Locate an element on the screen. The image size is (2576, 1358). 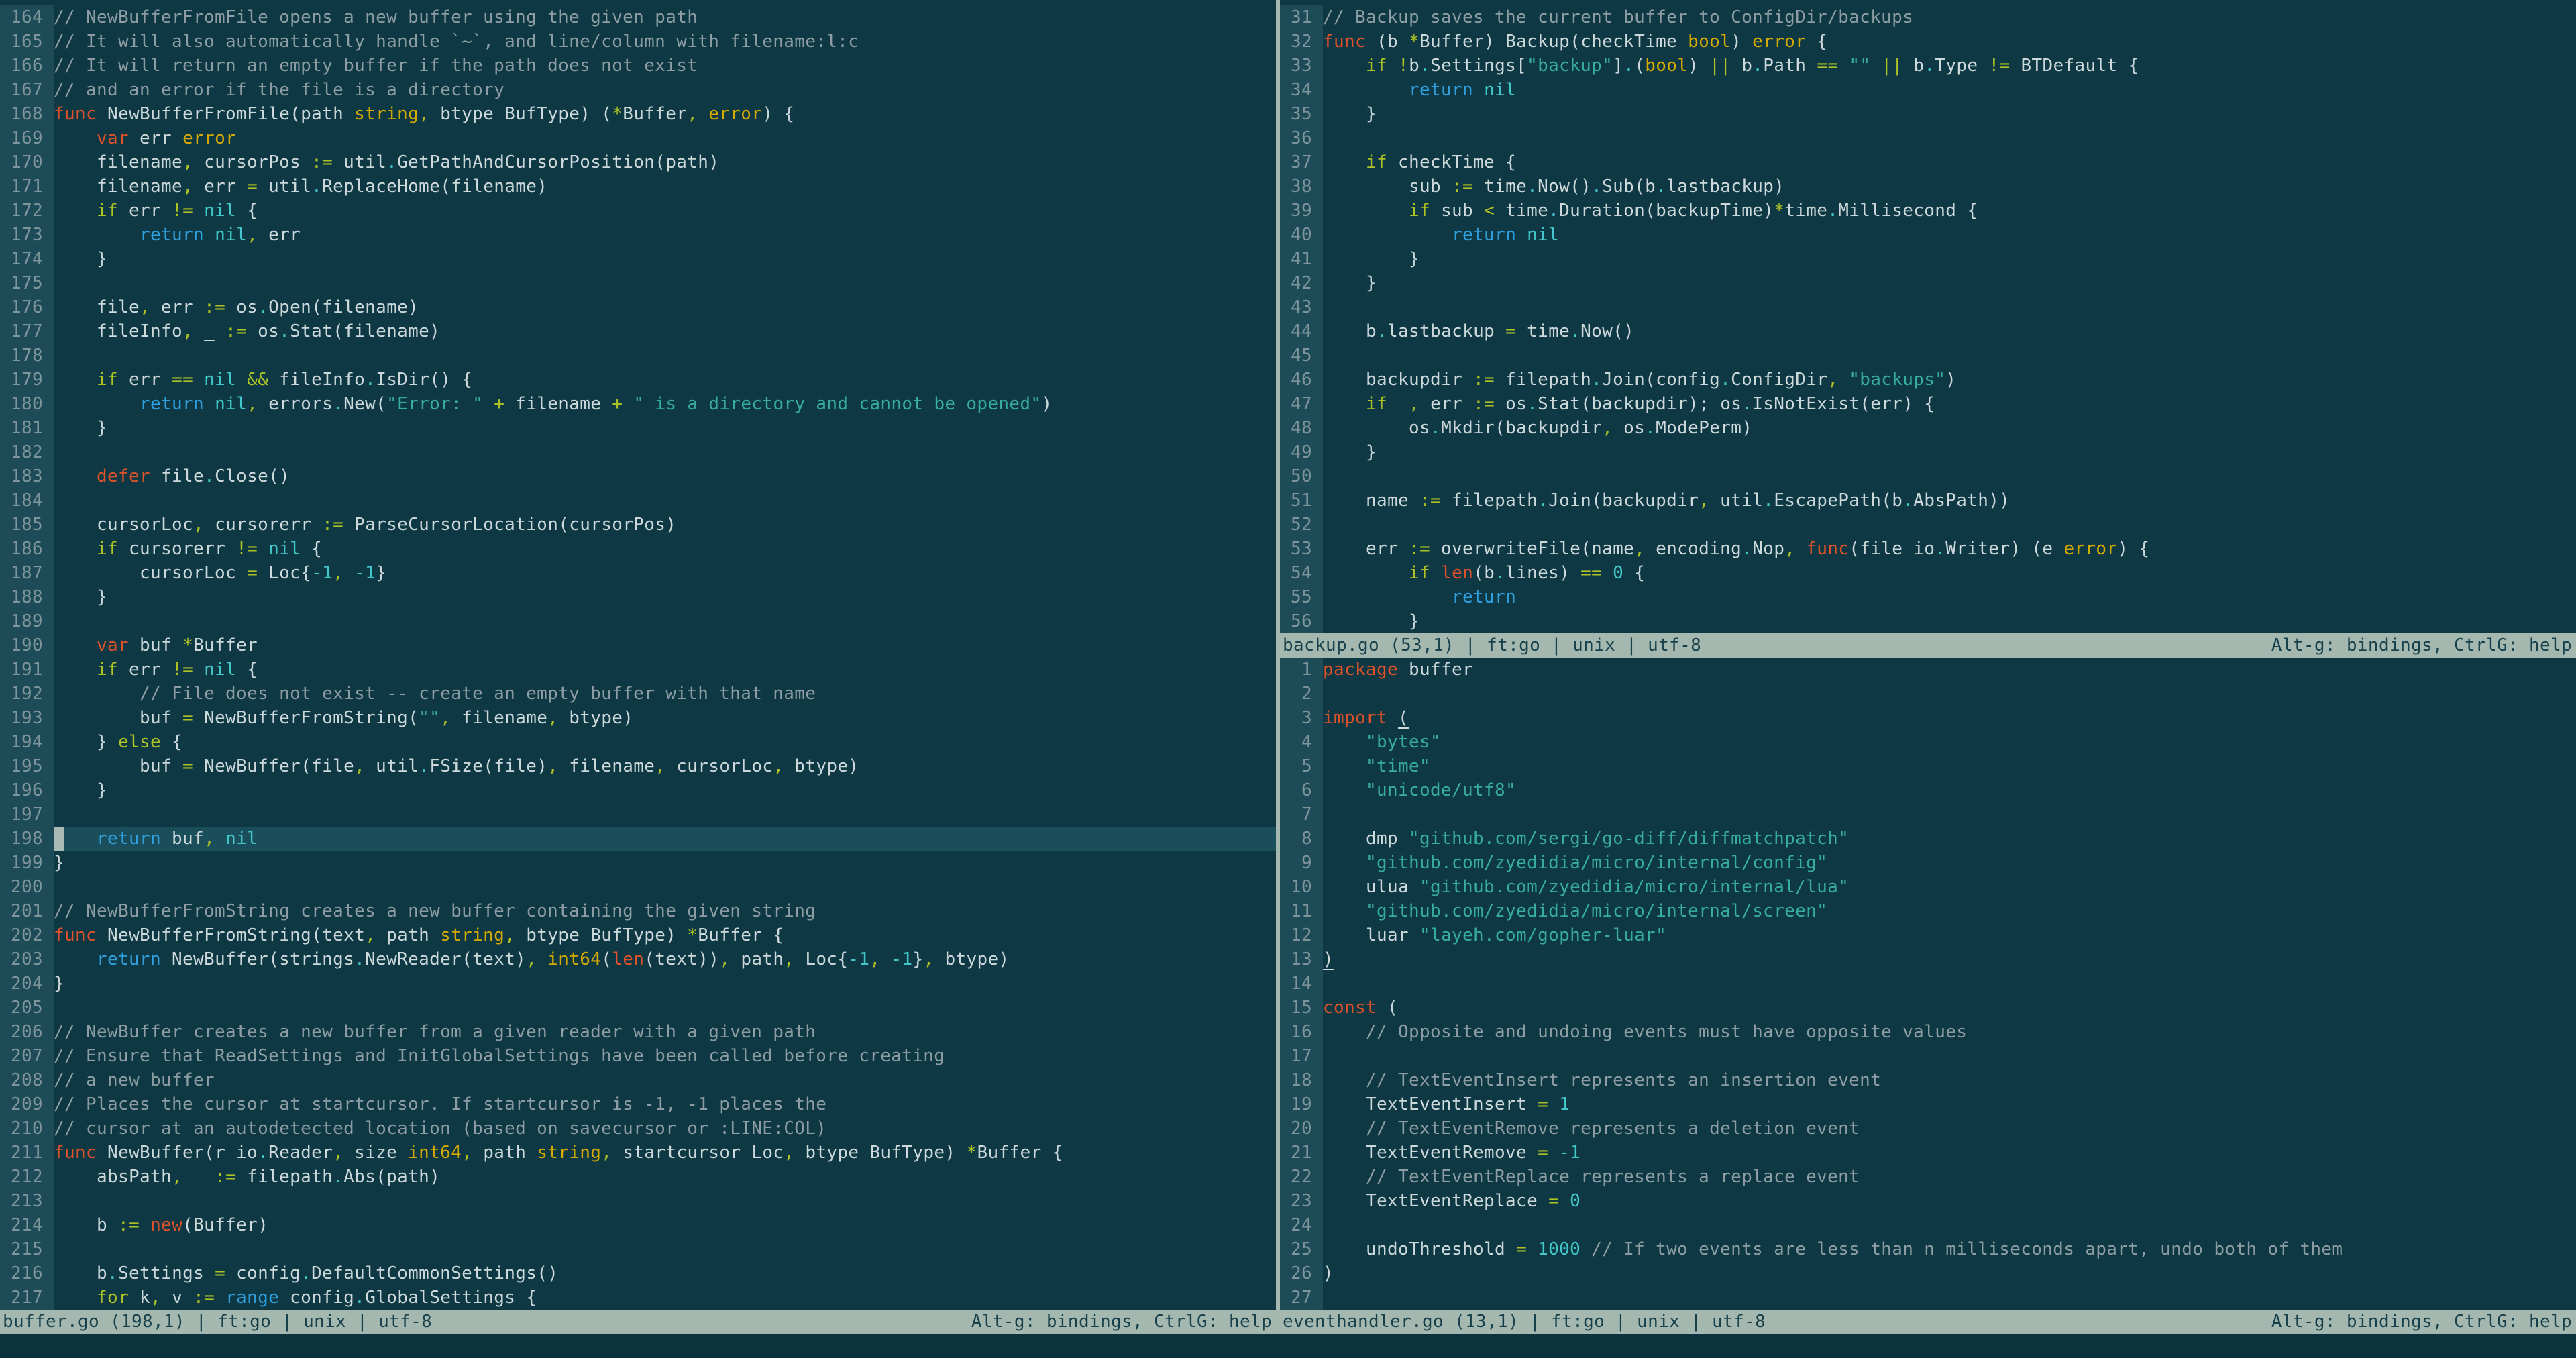
code-line: 176 file, err := os.Open(filename) is located at coordinates (638, 307).